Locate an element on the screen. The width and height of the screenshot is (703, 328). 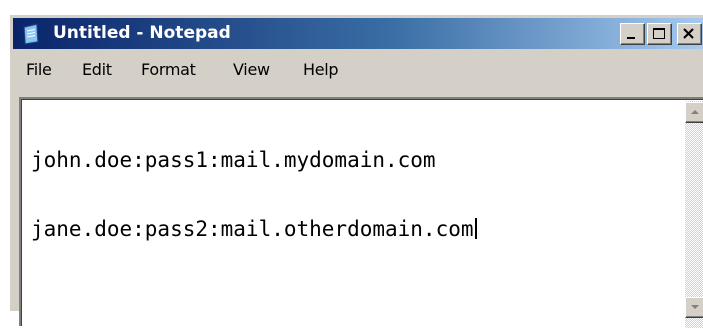
editor-line-2-text: jane.doe:pass2:mail.otherdomain.com is located at coordinates (252, 229).